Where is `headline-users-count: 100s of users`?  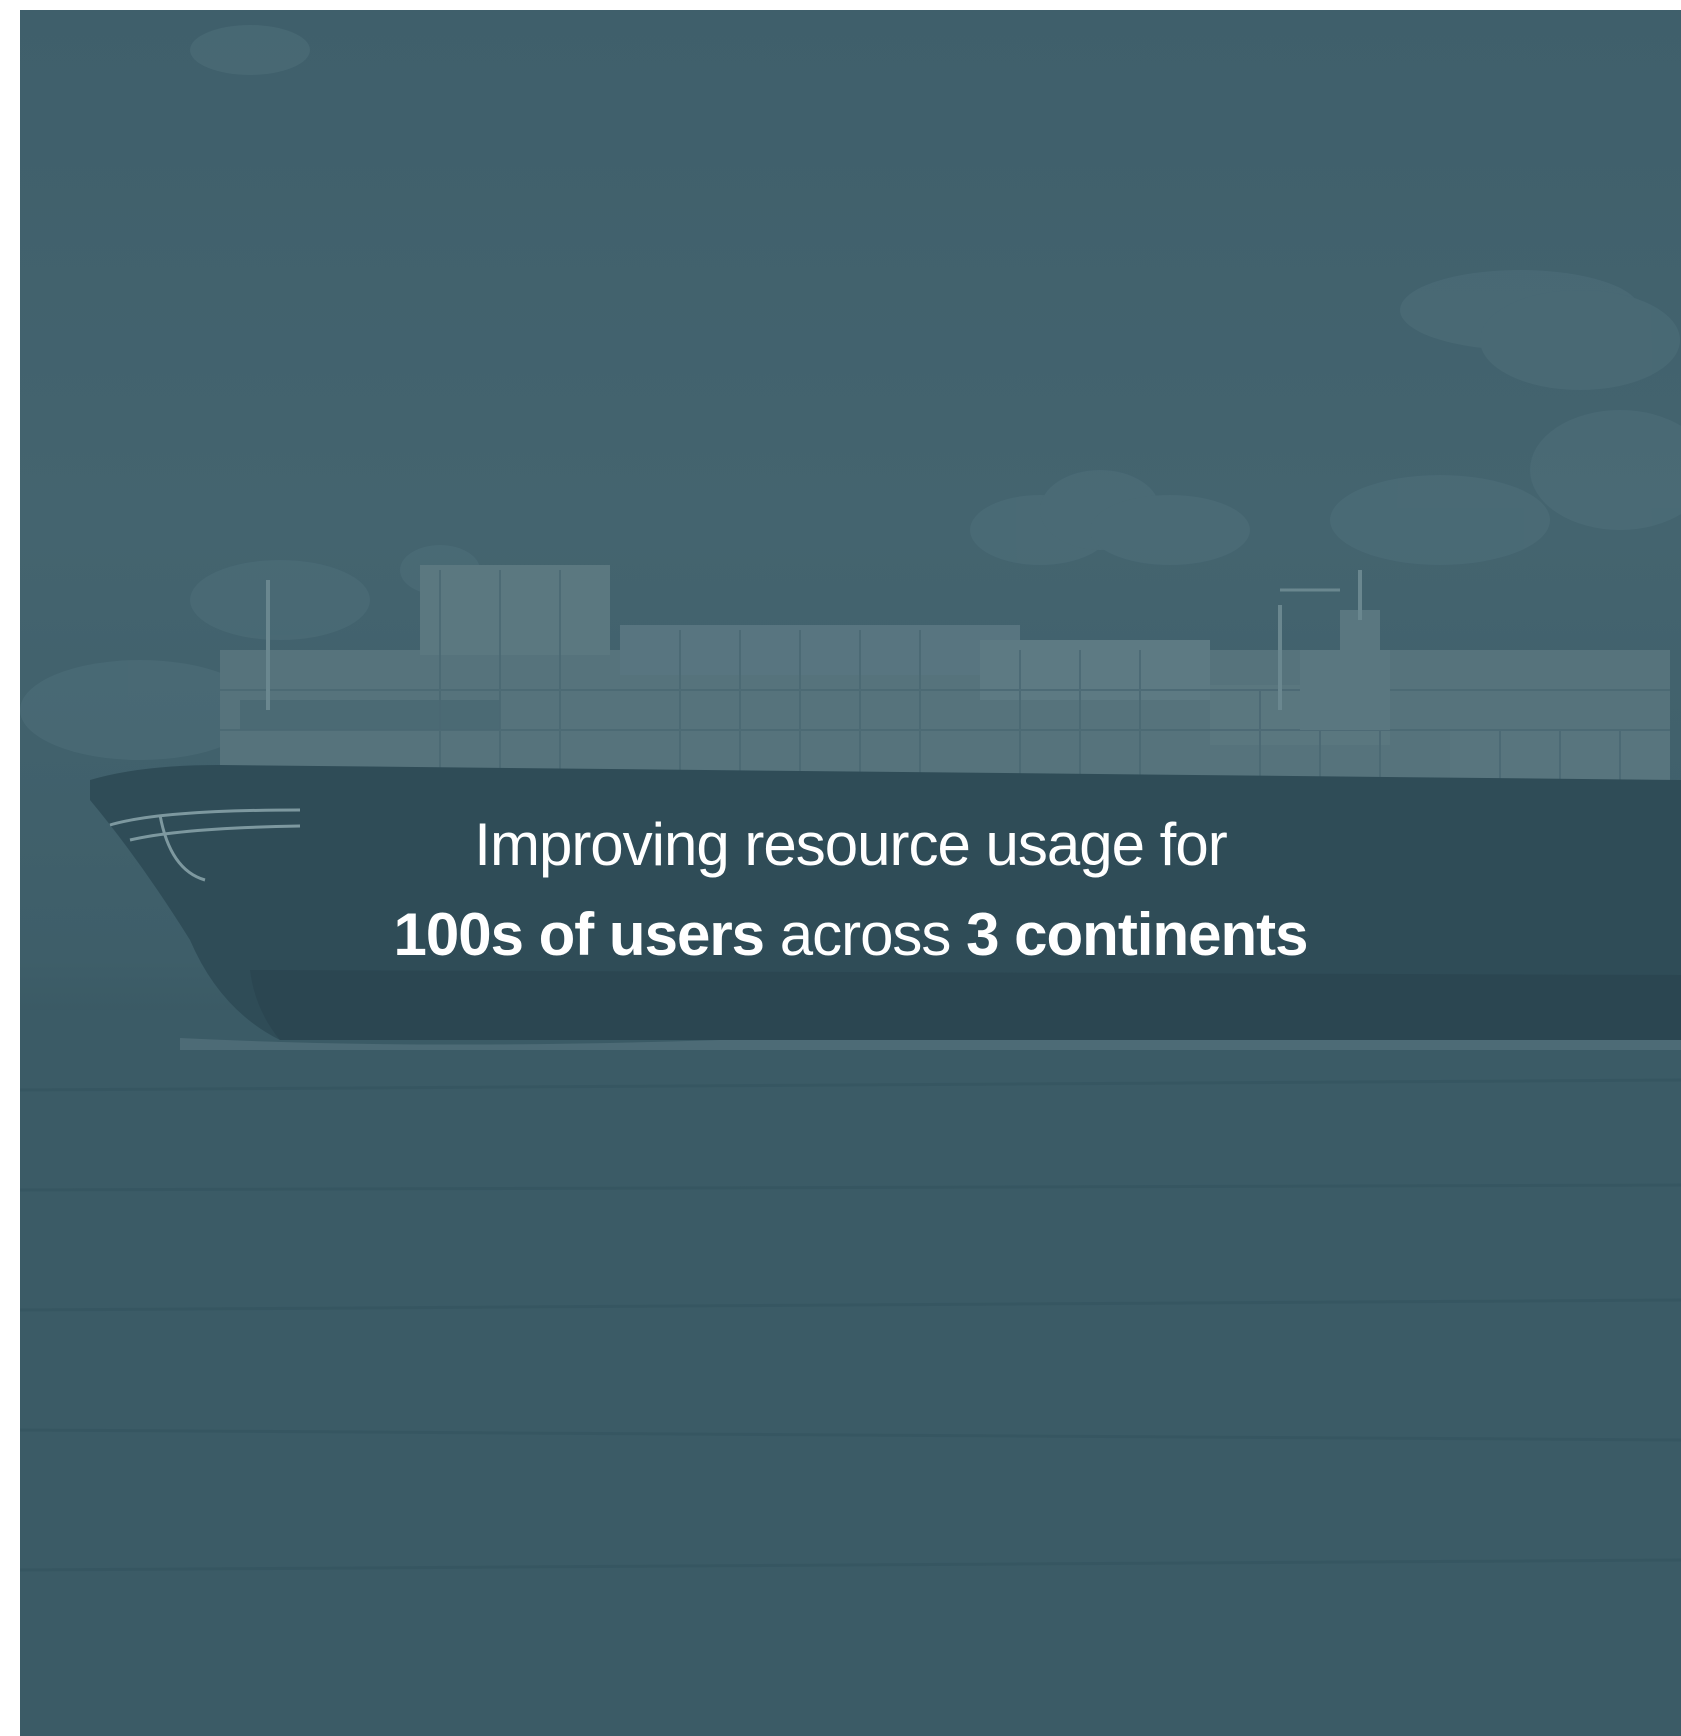 headline-users-count: 100s of users is located at coordinates (579, 934).